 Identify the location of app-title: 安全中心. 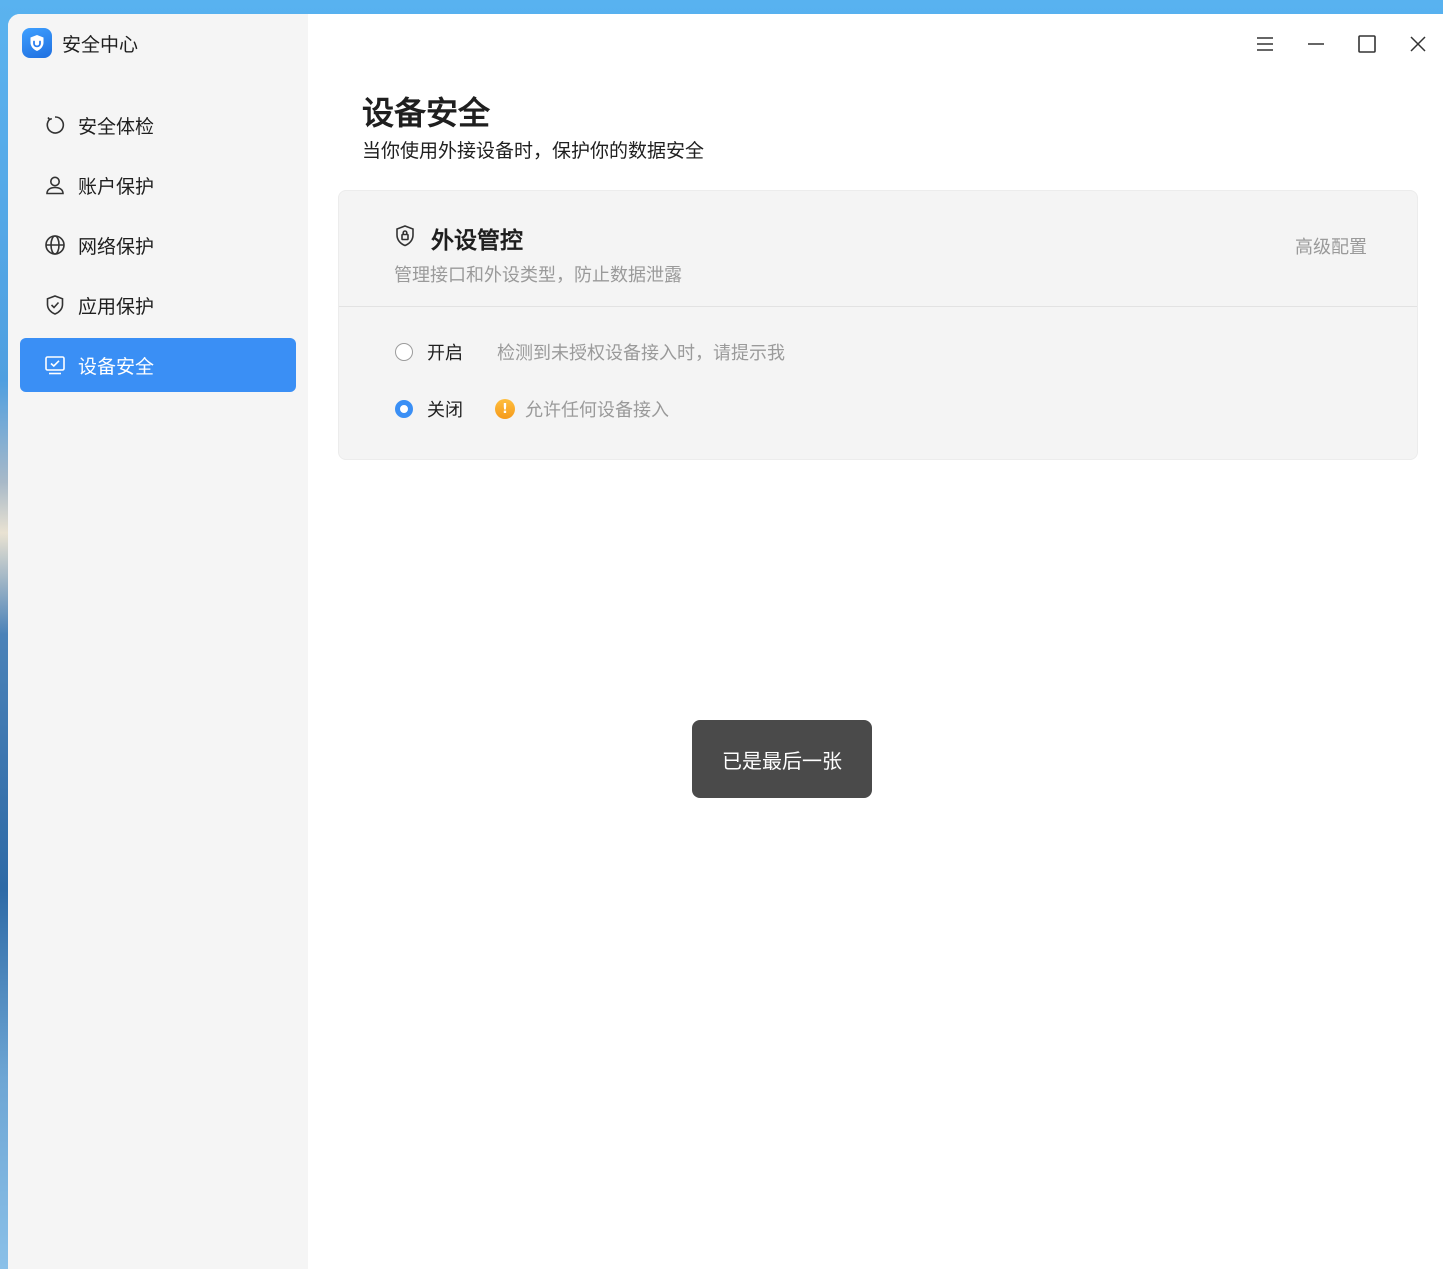
(100, 44).